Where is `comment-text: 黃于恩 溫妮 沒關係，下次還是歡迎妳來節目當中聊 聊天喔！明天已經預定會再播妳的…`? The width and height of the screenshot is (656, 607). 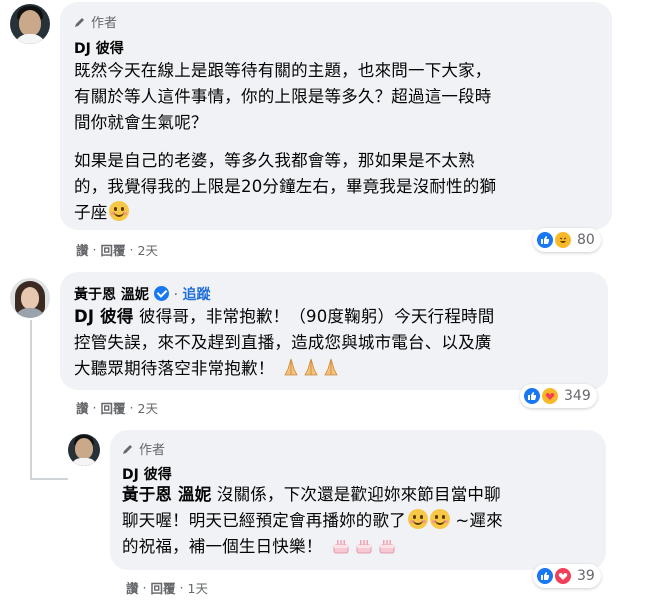 comment-text: 黃于恩 溫妮 沒關係，下次還是歡迎妳來節目當中聊 聊天喔！明天已經預定會再播妳的… is located at coordinates (312, 520).